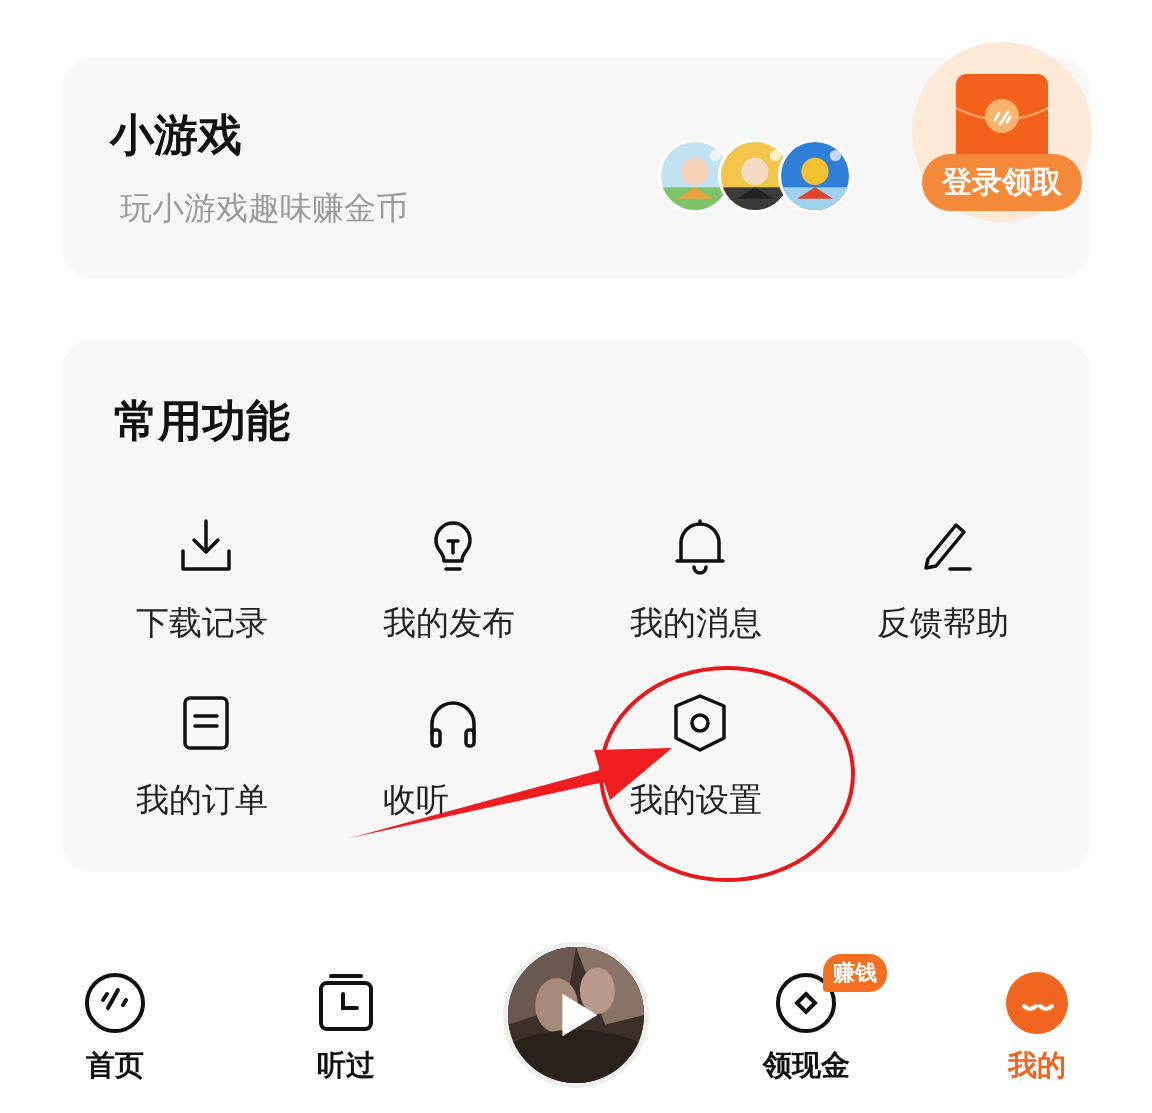 This screenshot has width=1152, height=1113. Describe the element at coordinates (946, 579) in the screenshot. I see `function-item: 反馈帮助` at that location.